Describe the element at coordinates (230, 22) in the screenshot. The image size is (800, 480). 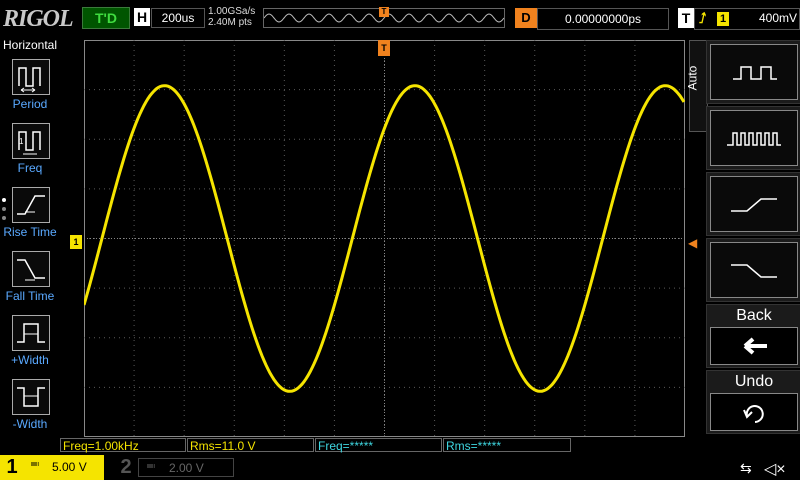
I see `memory-depth: 2.40M pts` at that location.